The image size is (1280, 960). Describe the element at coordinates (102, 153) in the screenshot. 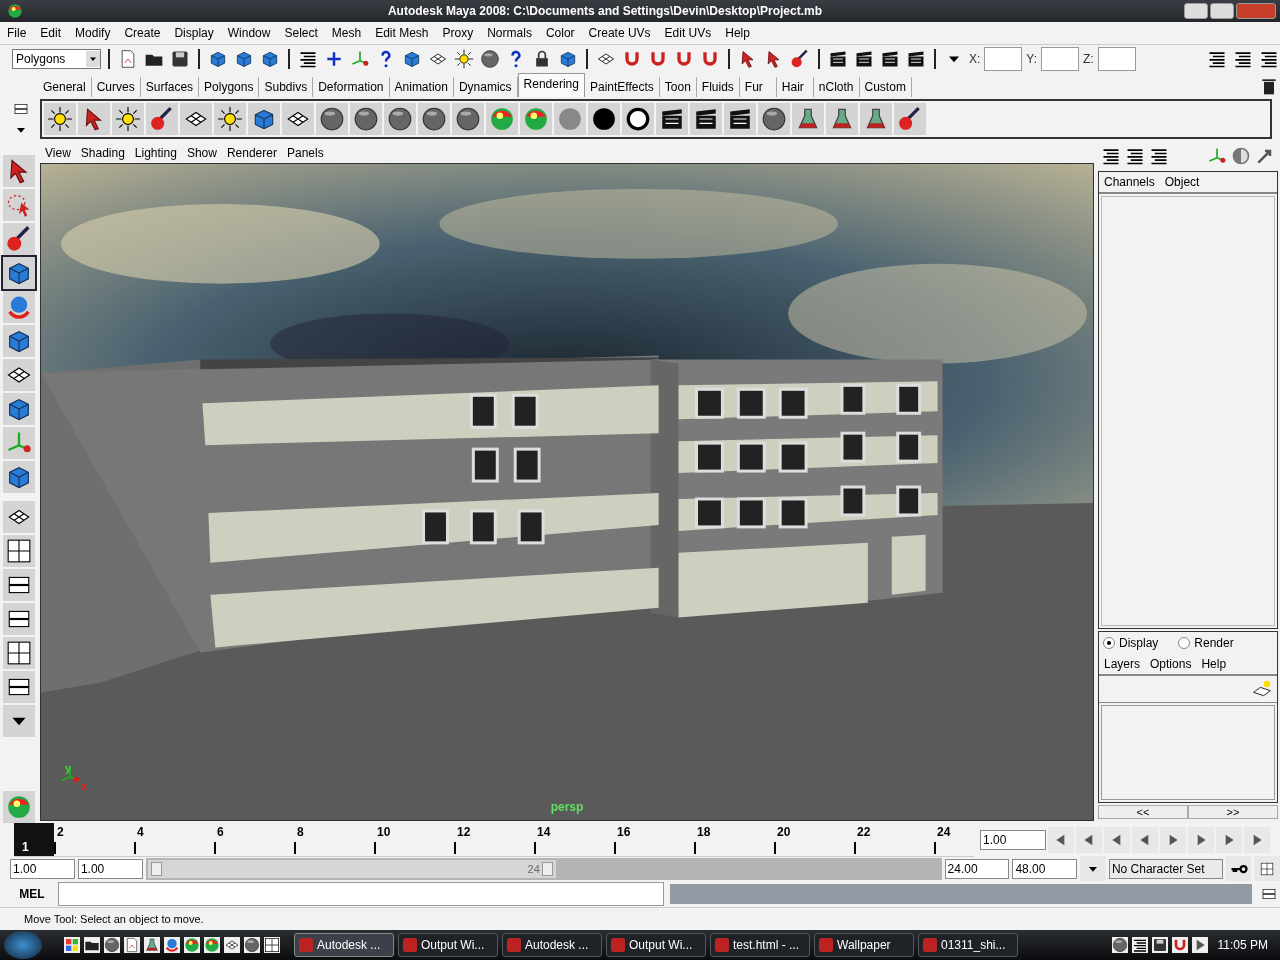

I see `viewport-menu-item: Shading` at that location.